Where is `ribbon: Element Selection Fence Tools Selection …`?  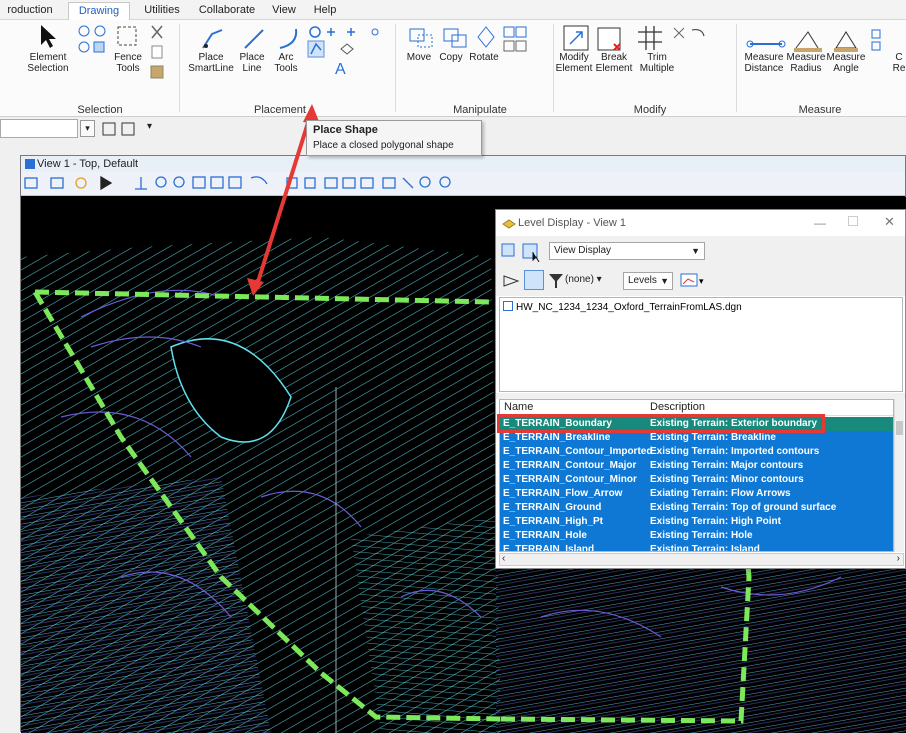
ribbon: Element Selection Fence Tools Selection … is located at coordinates (453, 68).